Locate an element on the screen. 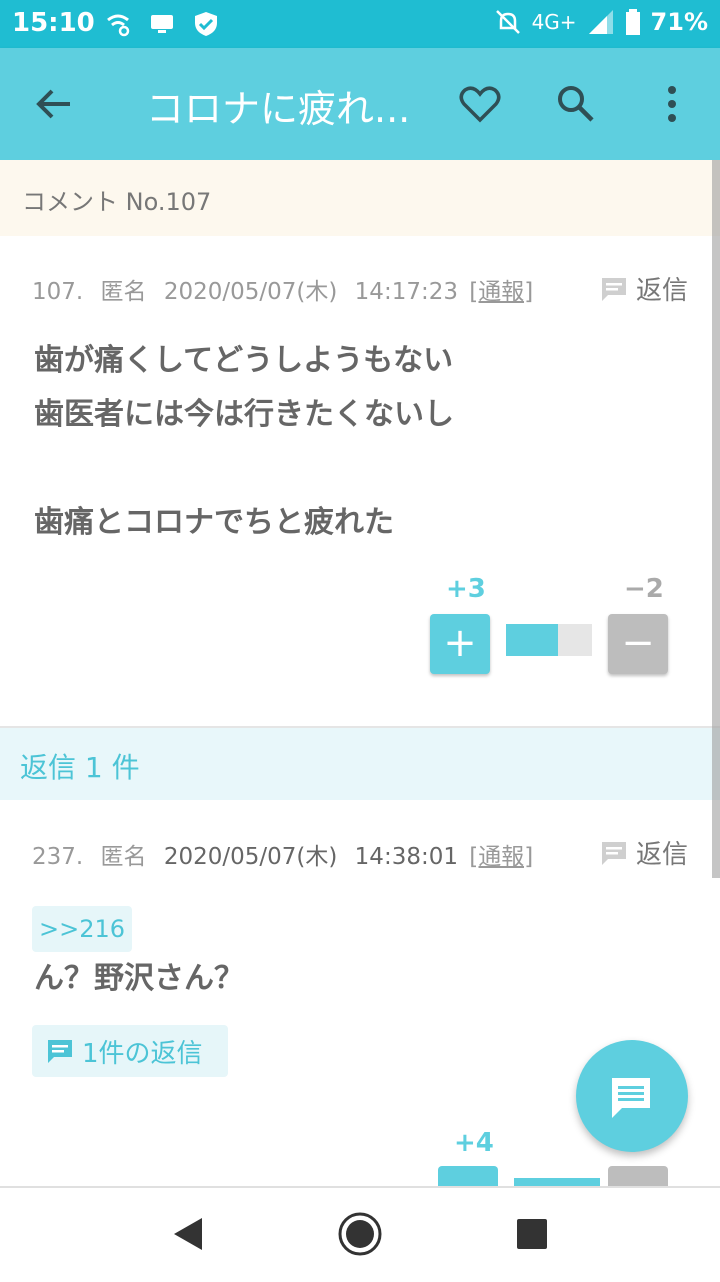  status-bar: 15:10 4G+ 71% is located at coordinates (360, 24).